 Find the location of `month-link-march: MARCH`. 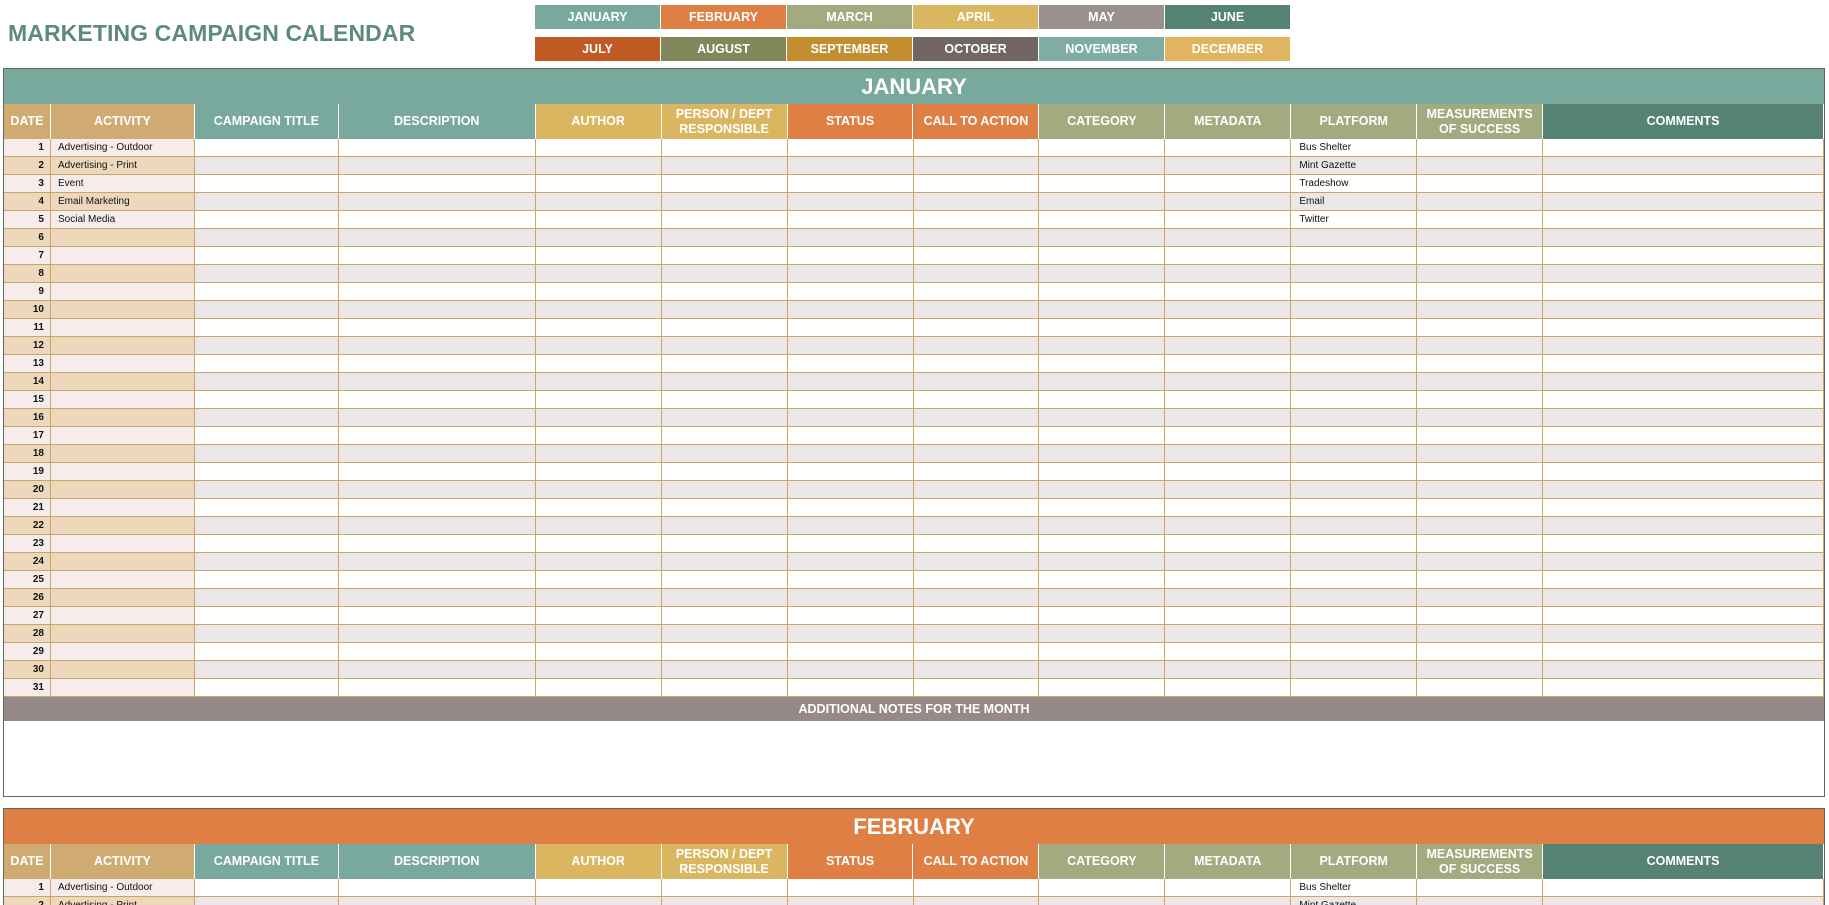

month-link-march: MARCH is located at coordinates (850, 17).